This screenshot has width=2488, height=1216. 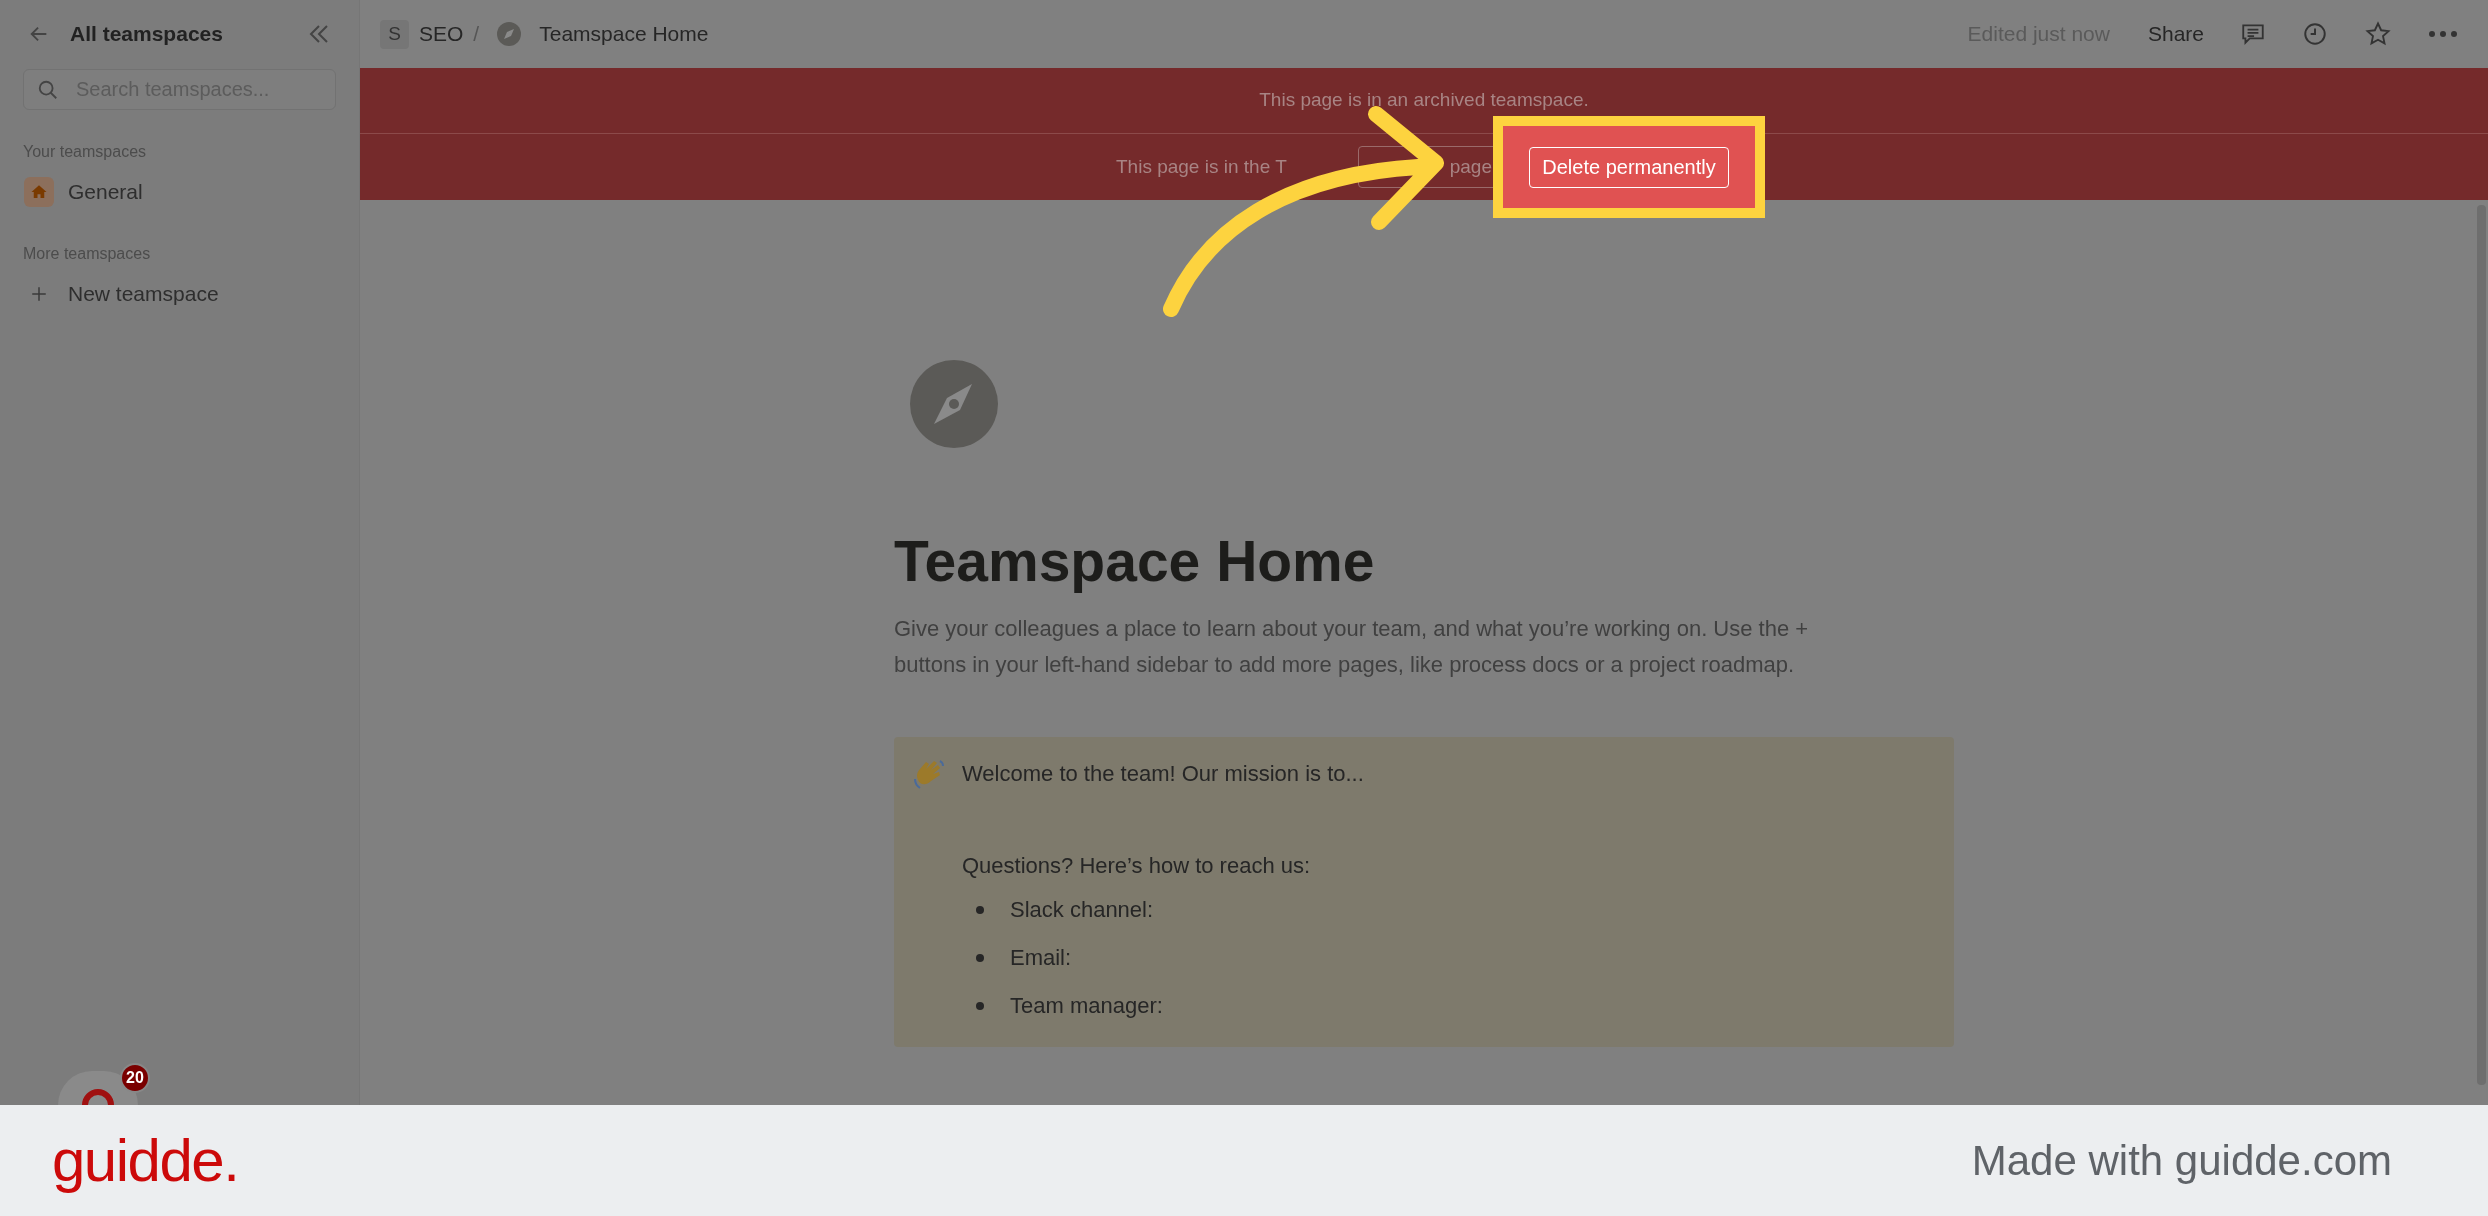 What do you see at coordinates (145, 1160) in the screenshot?
I see `guidde-logo: guidde.` at bounding box center [145, 1160].